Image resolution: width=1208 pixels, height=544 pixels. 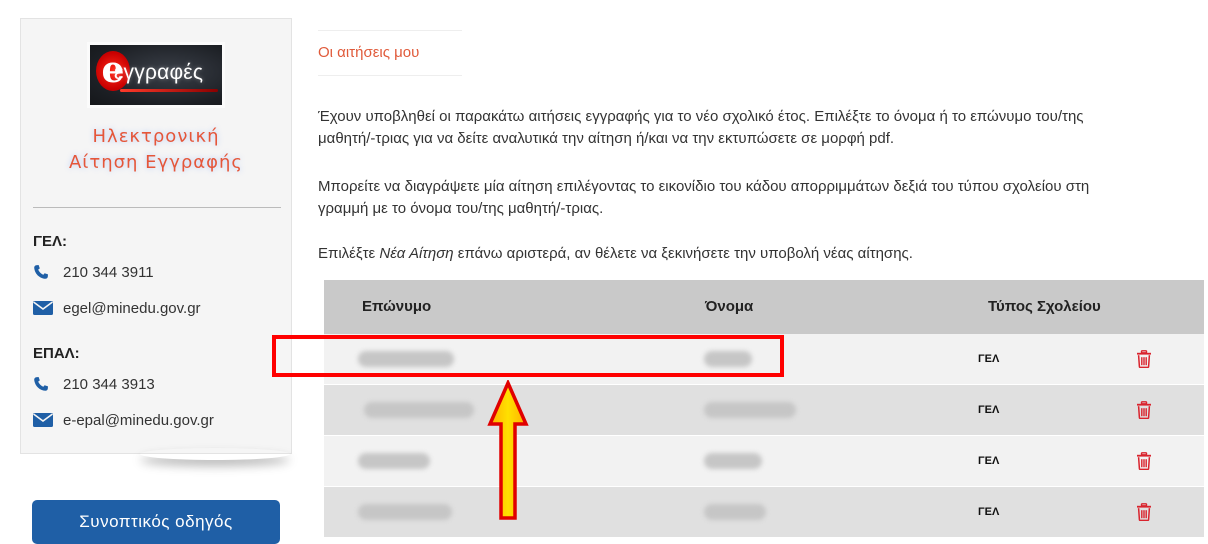 I want to click on up-arrow-icon, so click(x=508, y=450).